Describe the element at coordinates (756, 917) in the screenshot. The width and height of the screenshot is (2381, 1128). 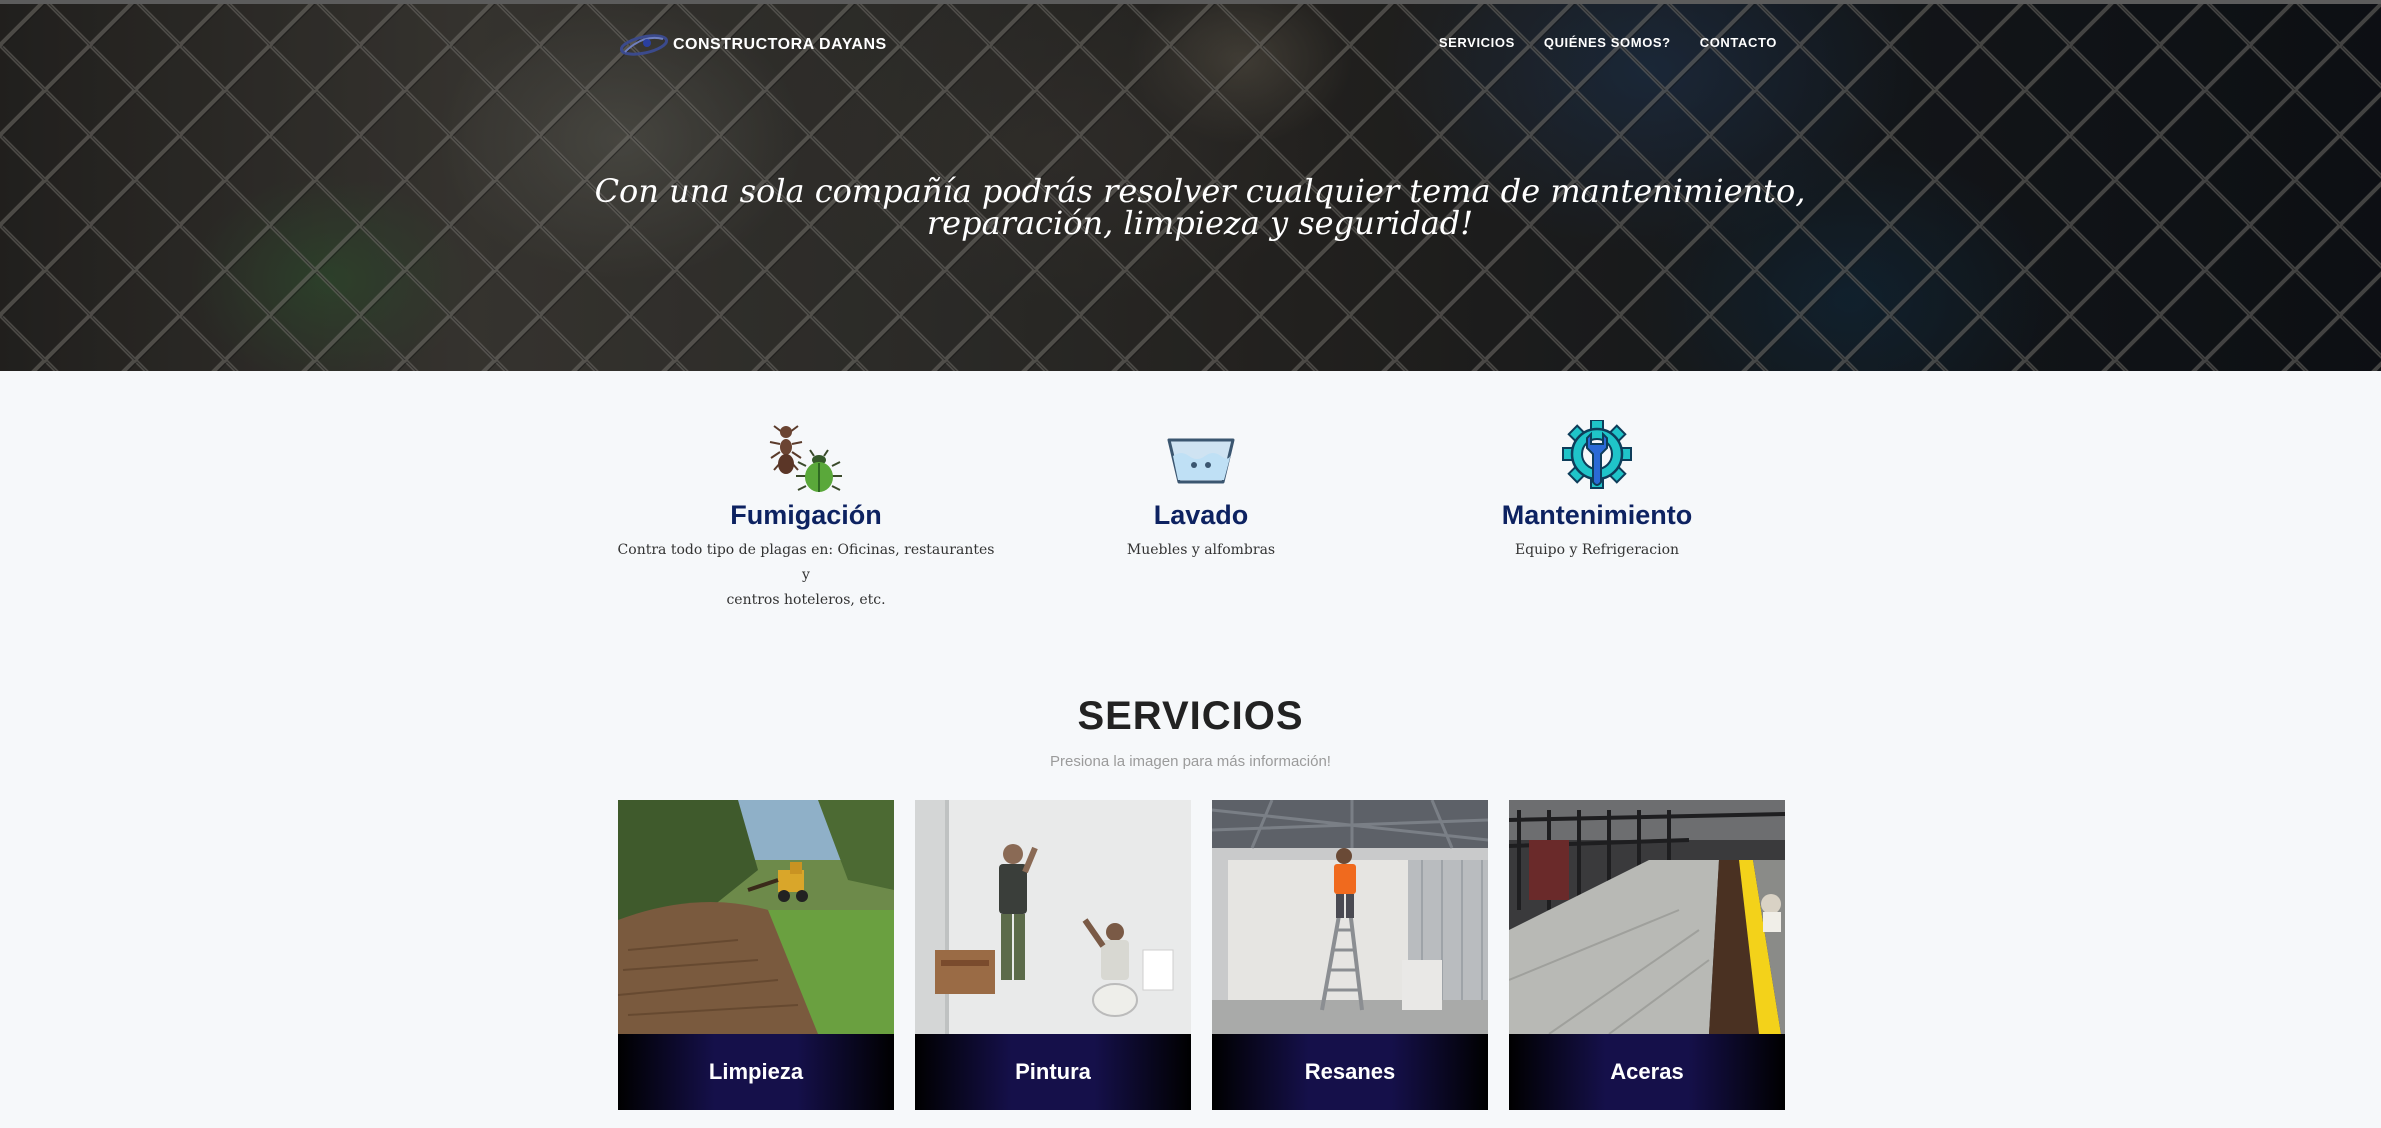
I see `service-photo-limpieza` at that location.